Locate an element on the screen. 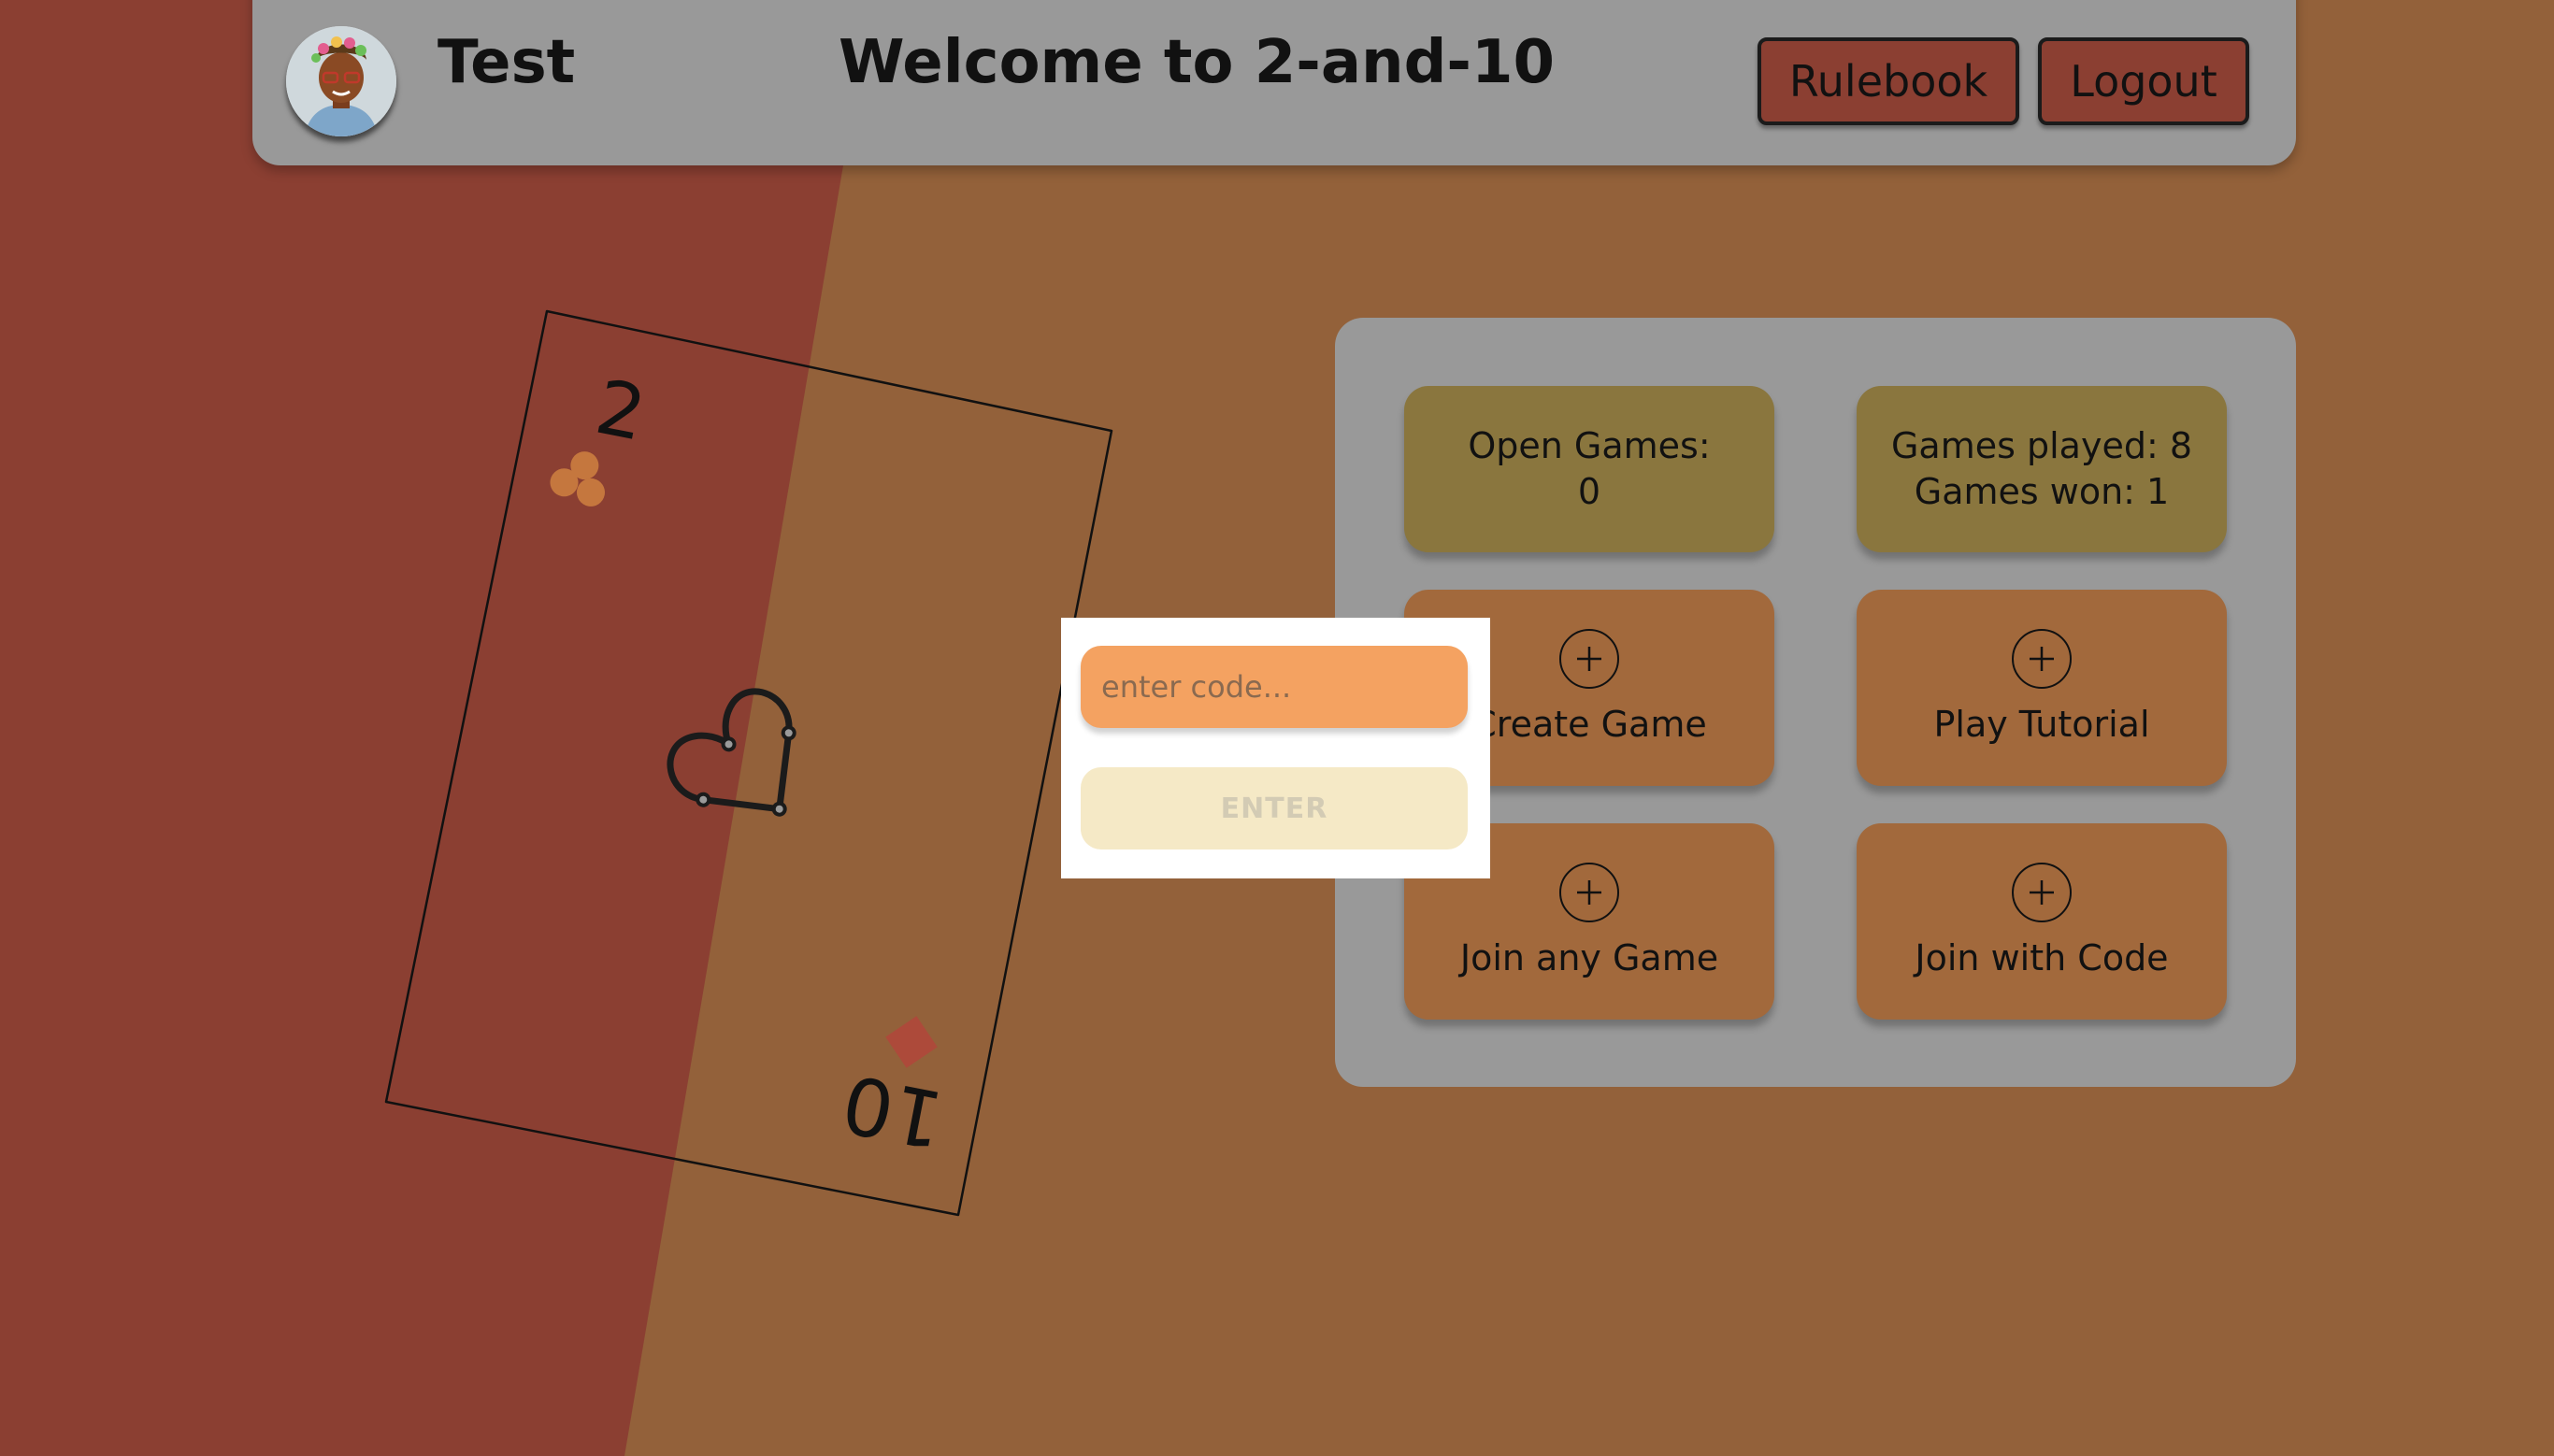 This screenshot has height=1456, width=2554. top-header: Test Welcome to 2-and-10 Rulebook Logout is located at coordinates (1274, 82).